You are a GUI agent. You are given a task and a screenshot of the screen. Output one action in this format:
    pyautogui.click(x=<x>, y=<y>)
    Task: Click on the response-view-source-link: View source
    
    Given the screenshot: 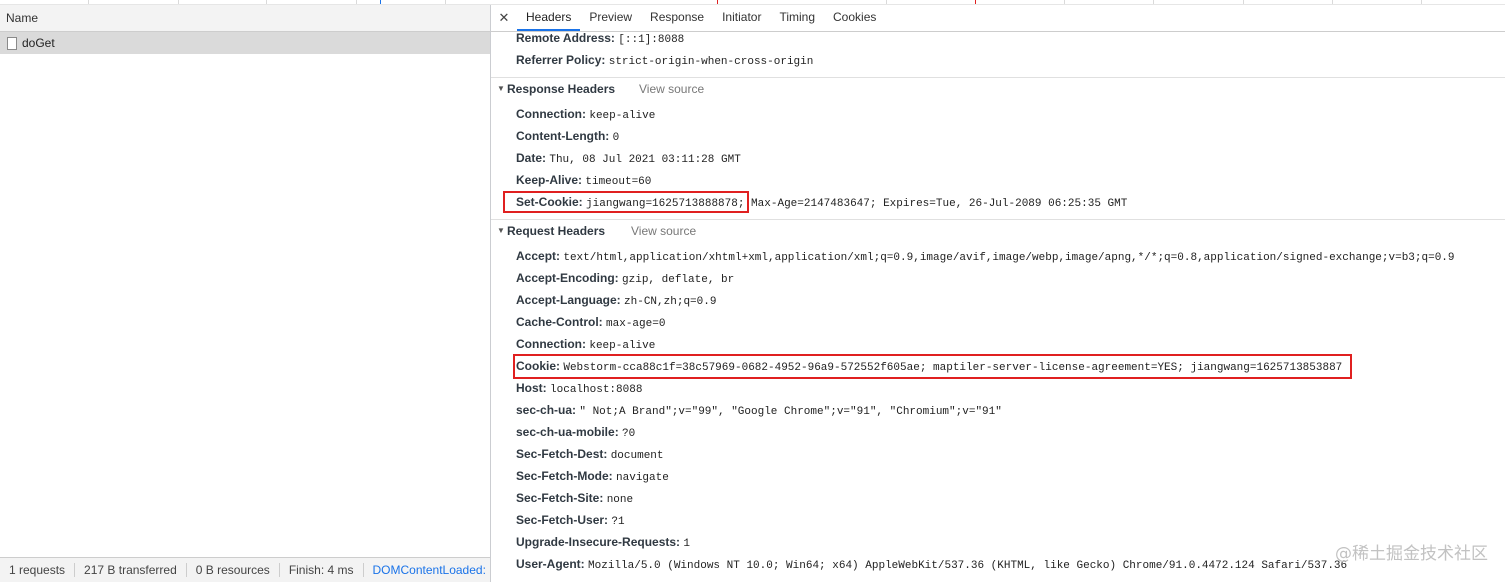 What is the action you would take?
    pyautogui.click(x=671, y=89)
    